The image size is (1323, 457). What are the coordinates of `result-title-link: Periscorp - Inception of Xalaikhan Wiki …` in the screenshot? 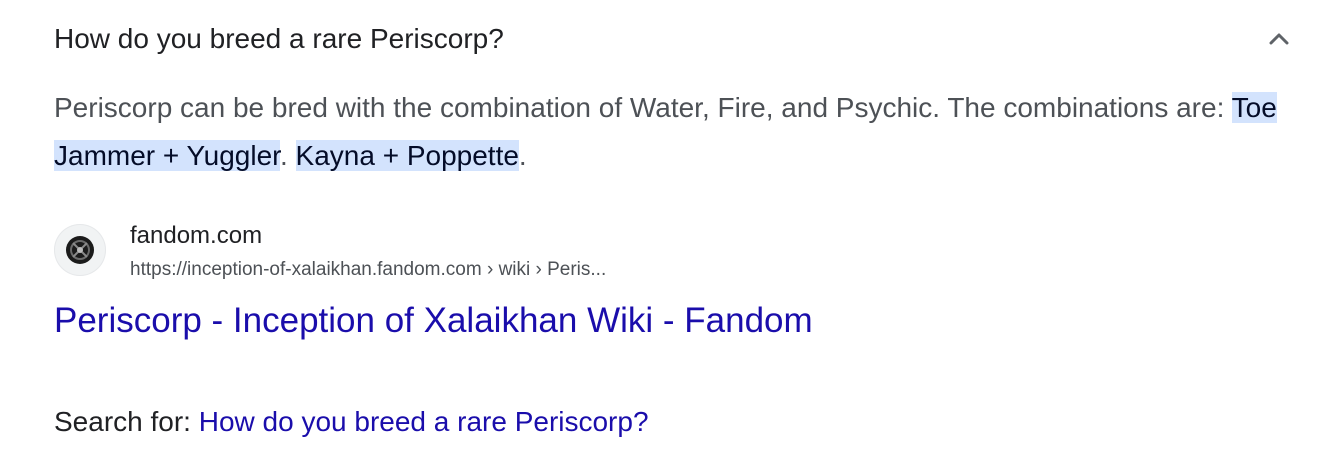 It's located at (433, 321).